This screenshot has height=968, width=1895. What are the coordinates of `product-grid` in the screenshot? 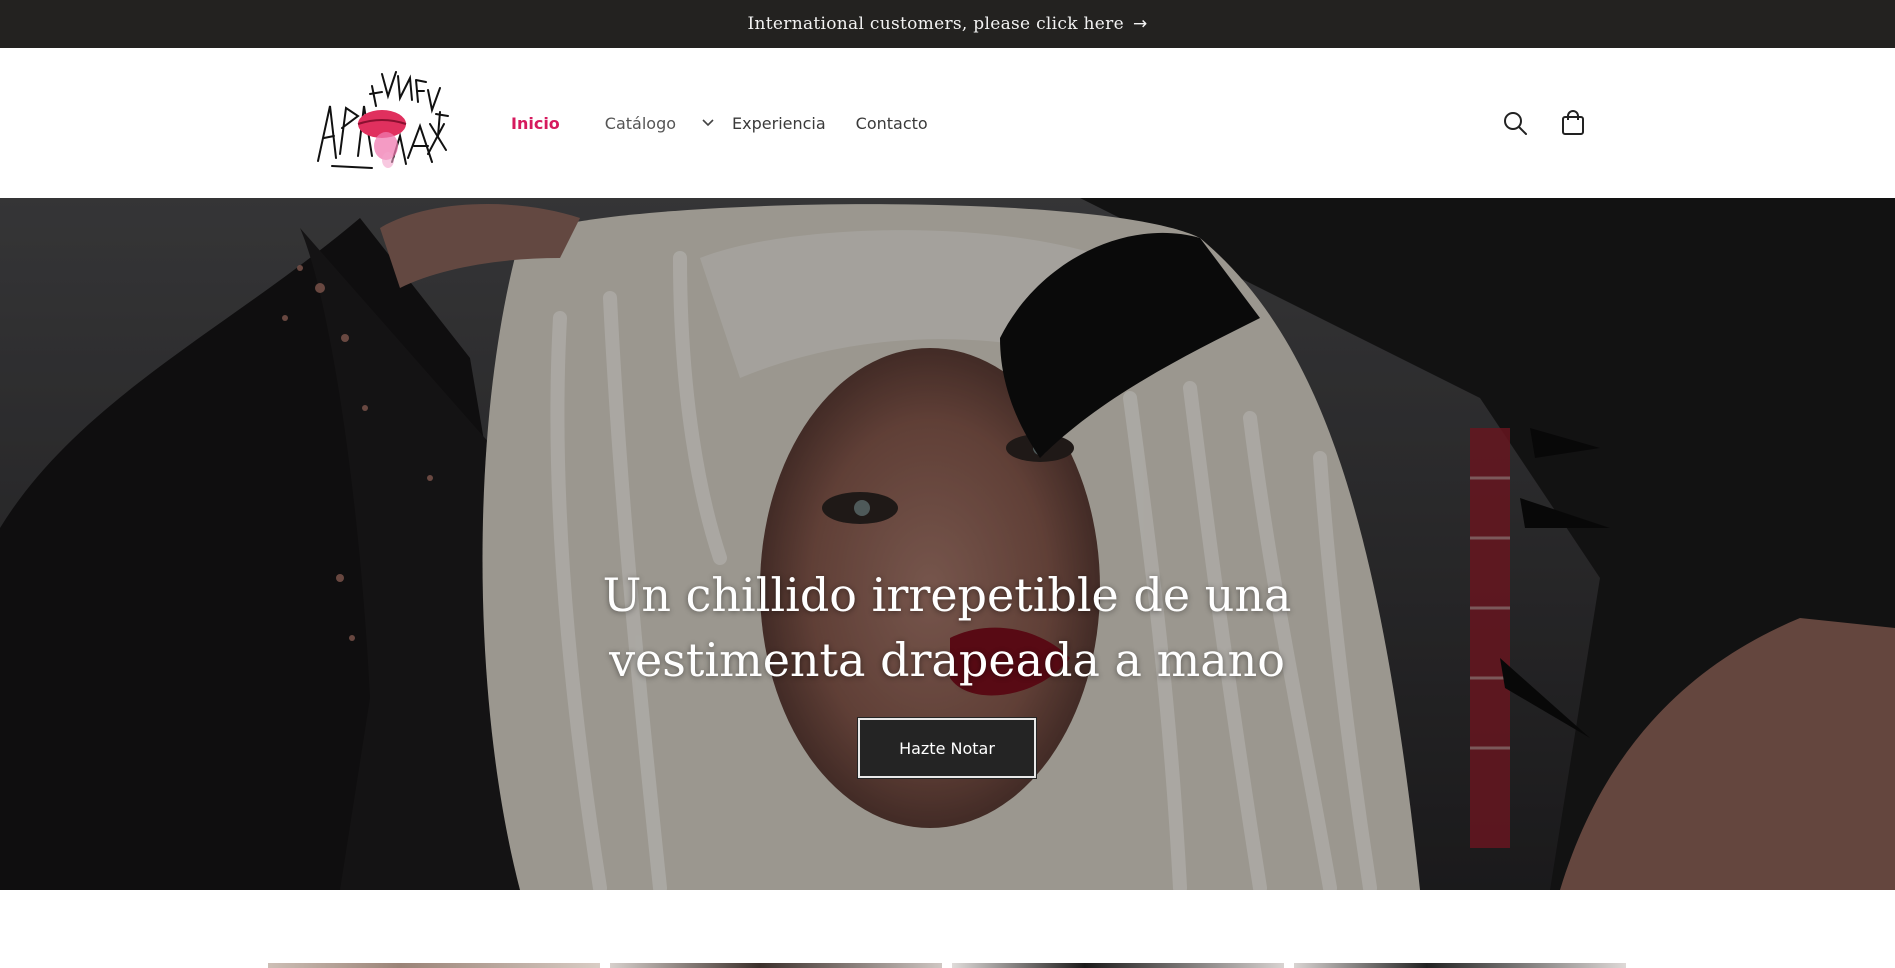 It's located at (947, 965).